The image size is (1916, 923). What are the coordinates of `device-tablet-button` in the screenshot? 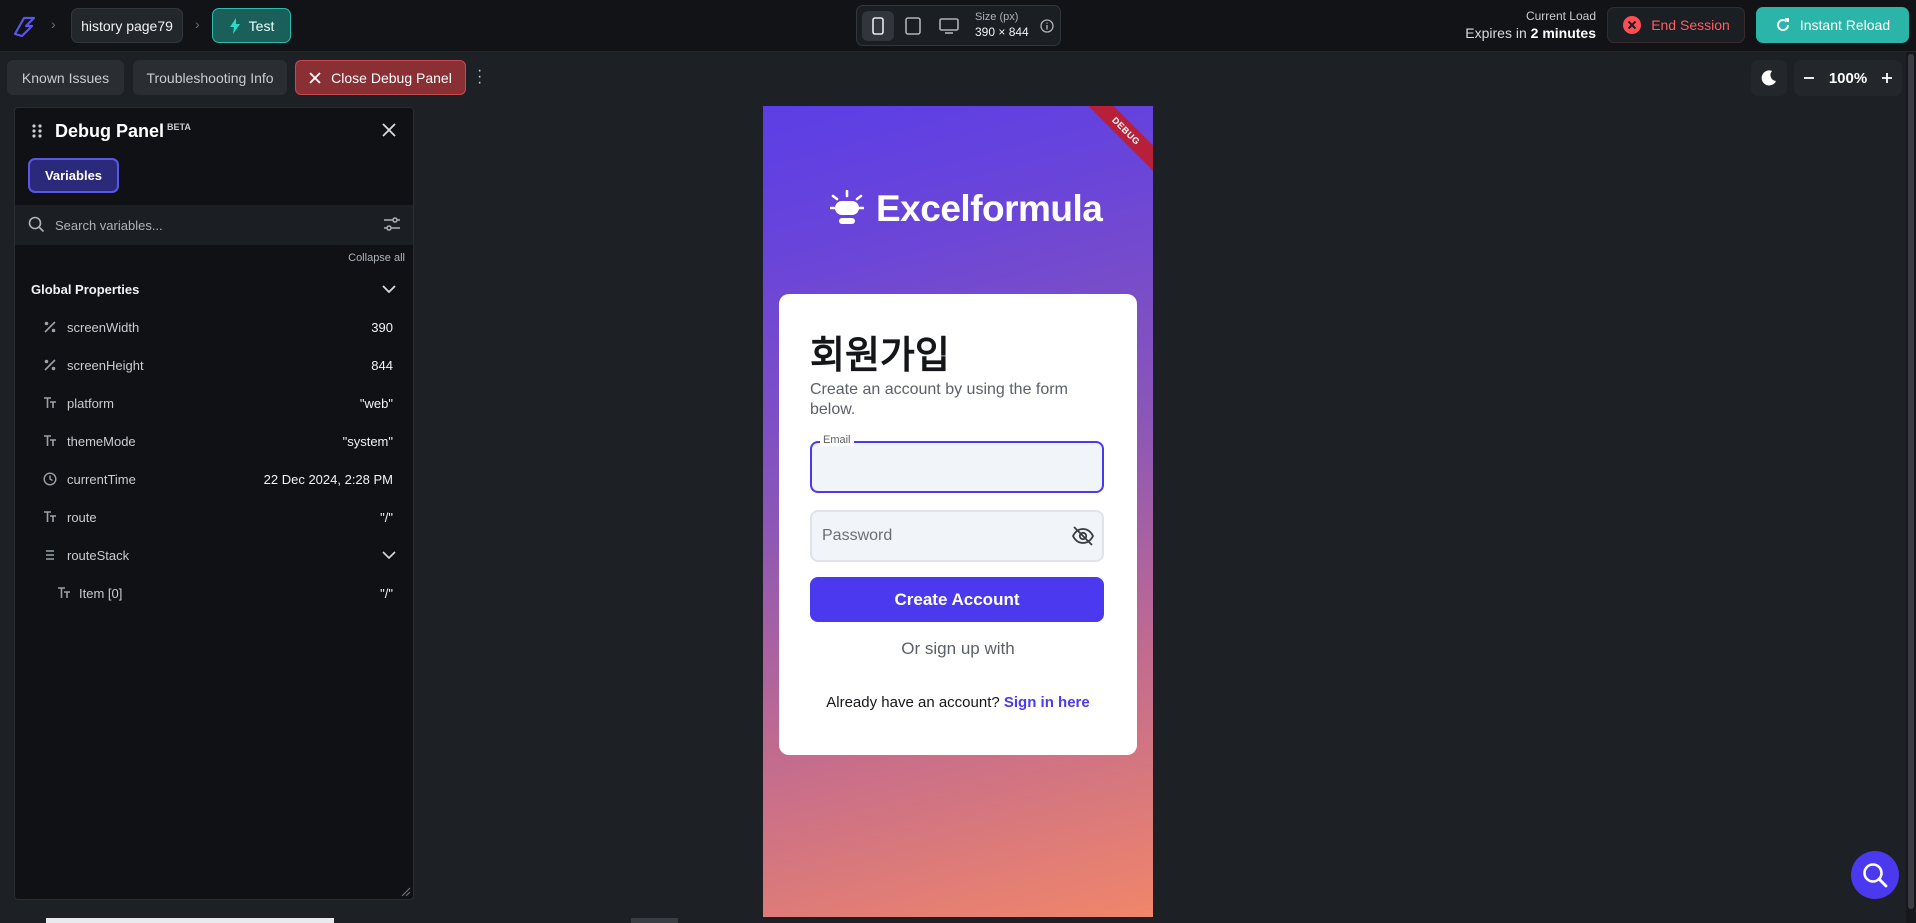 It's located at (913, 26).